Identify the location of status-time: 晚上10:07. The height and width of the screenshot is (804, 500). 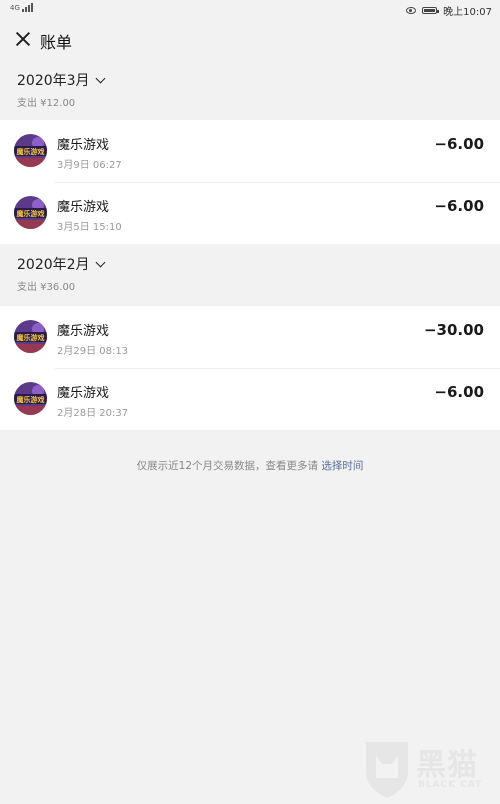
(467, 12).